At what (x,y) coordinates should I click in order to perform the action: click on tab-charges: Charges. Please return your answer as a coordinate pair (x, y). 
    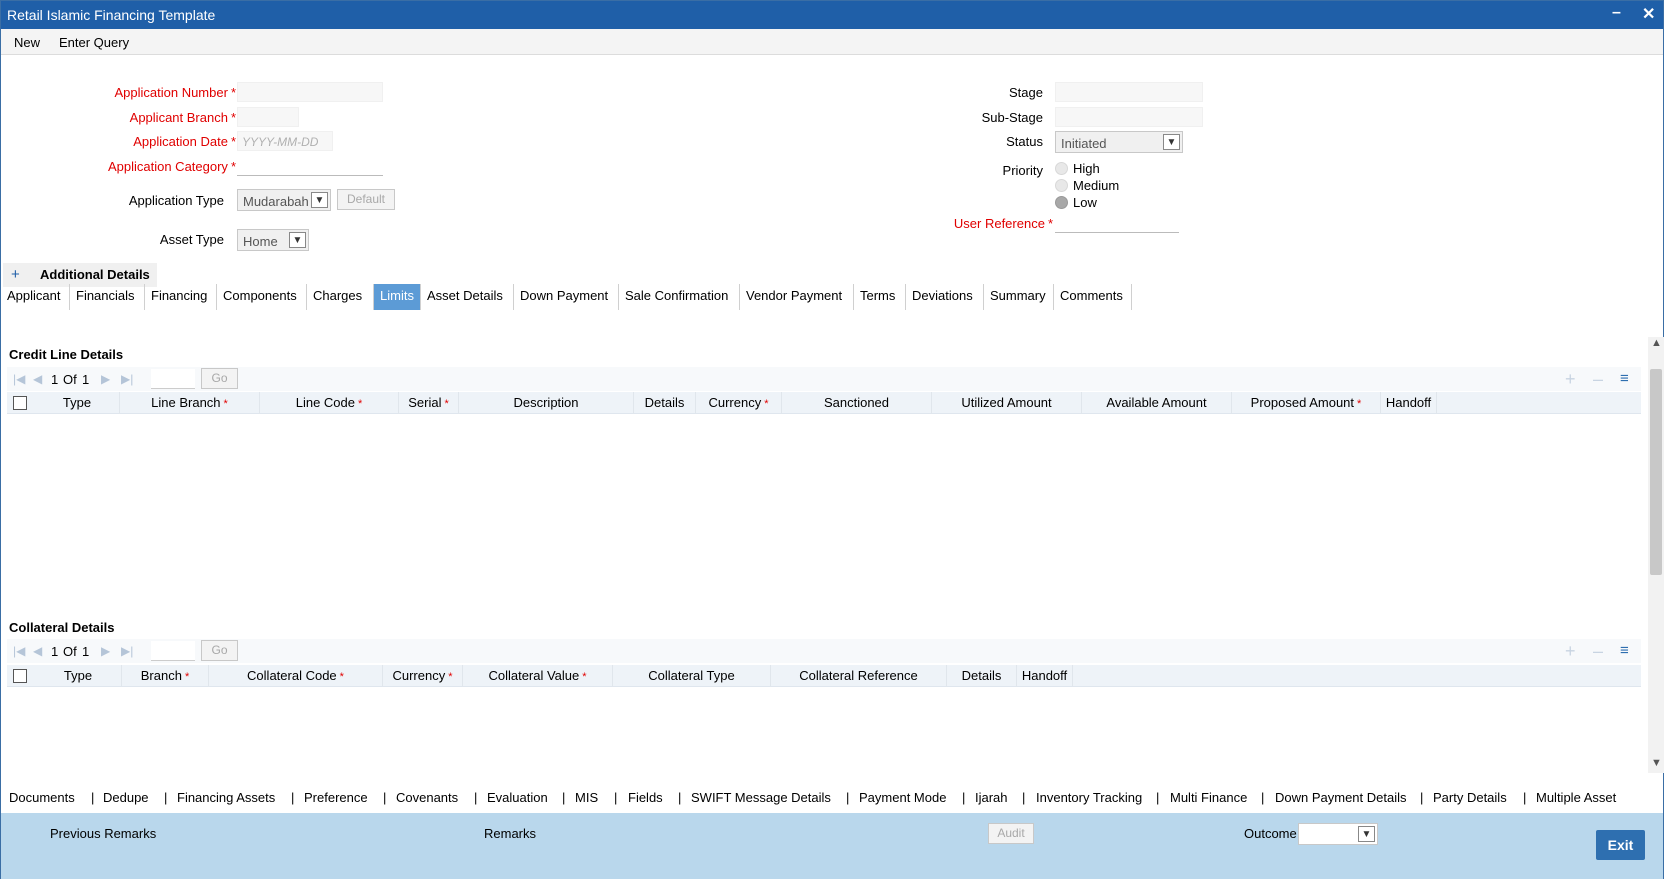
    Looking at the image, I should click on (340, 297).